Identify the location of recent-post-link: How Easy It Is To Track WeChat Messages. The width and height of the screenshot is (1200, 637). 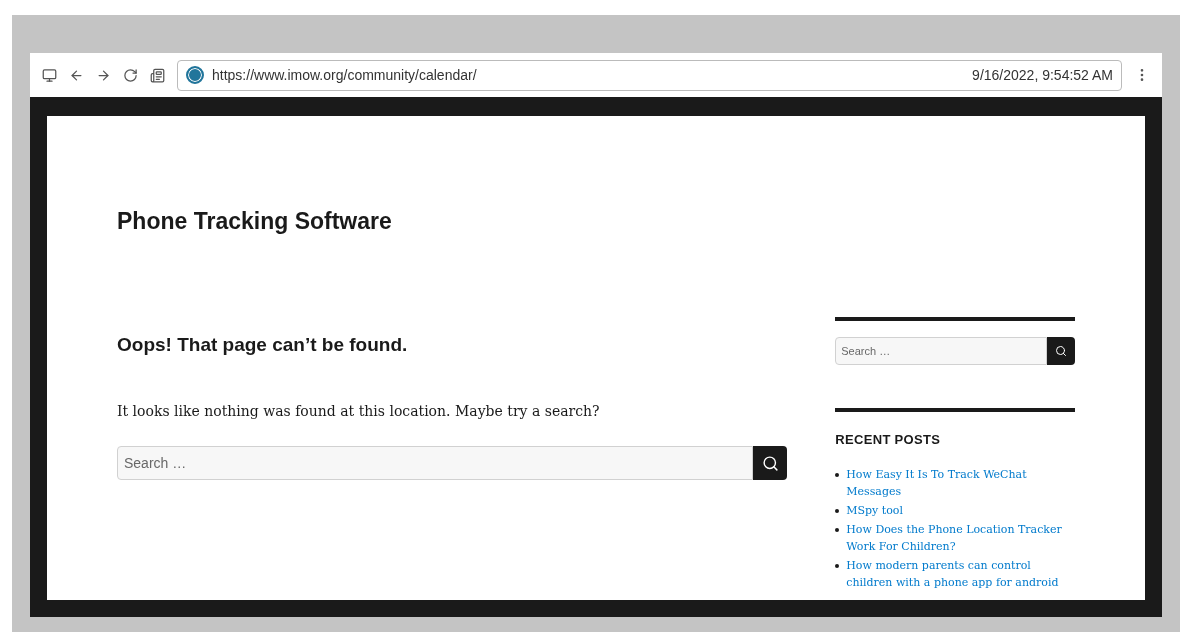
(960, 483).